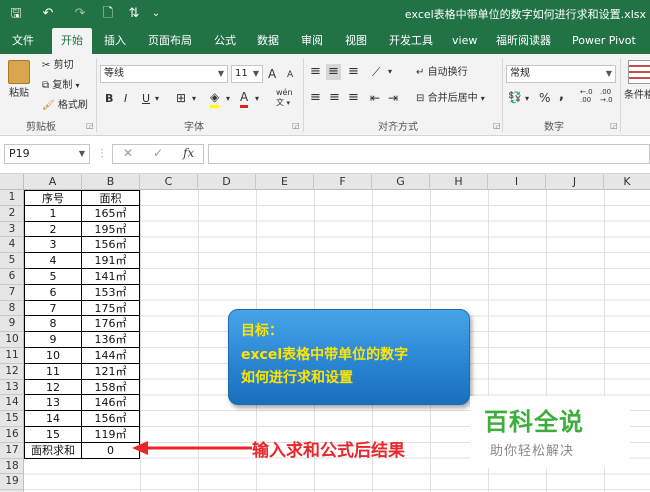 This screenshot has height=492, width=650. I want to click on row-header: 1, so click(12, 198).